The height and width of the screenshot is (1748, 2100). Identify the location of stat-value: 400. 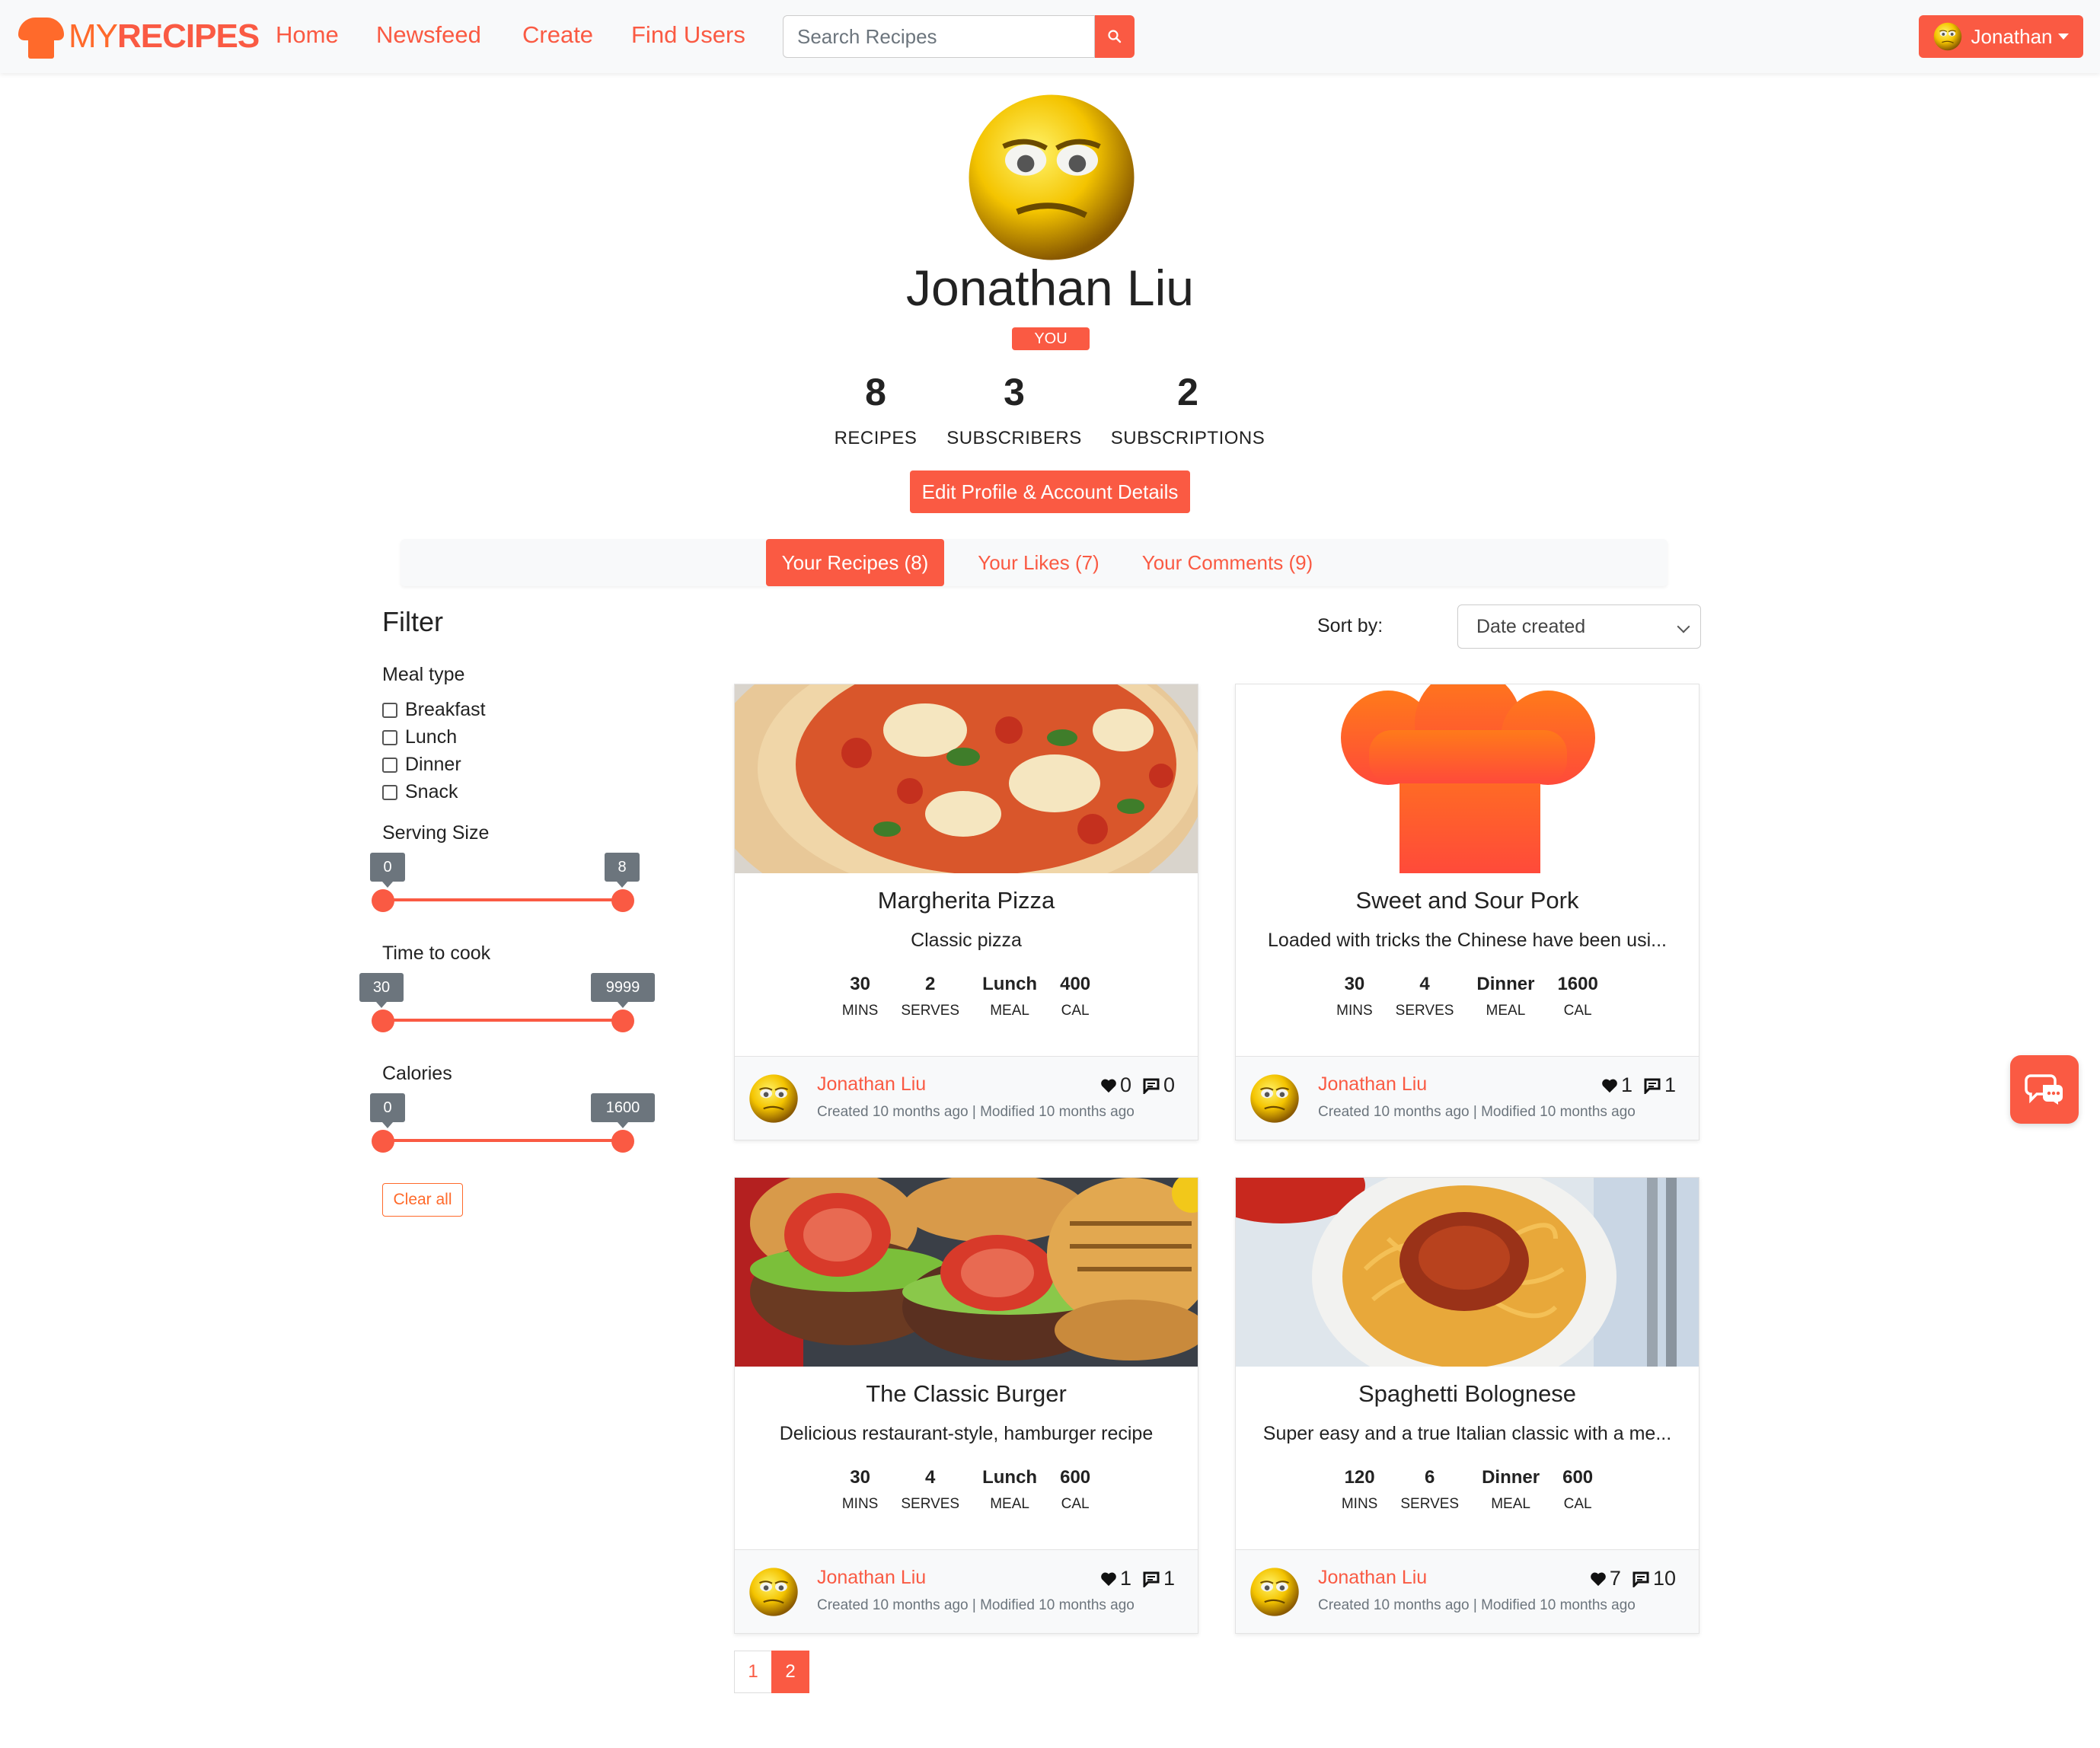
(1075, 984).